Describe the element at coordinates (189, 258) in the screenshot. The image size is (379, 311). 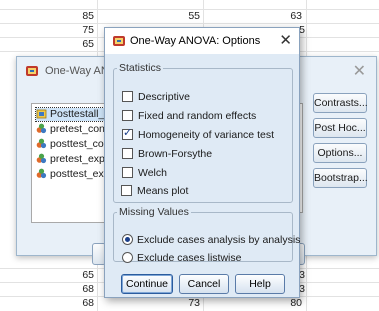
I see `radio-label: Exclude cases listwise` at that location.